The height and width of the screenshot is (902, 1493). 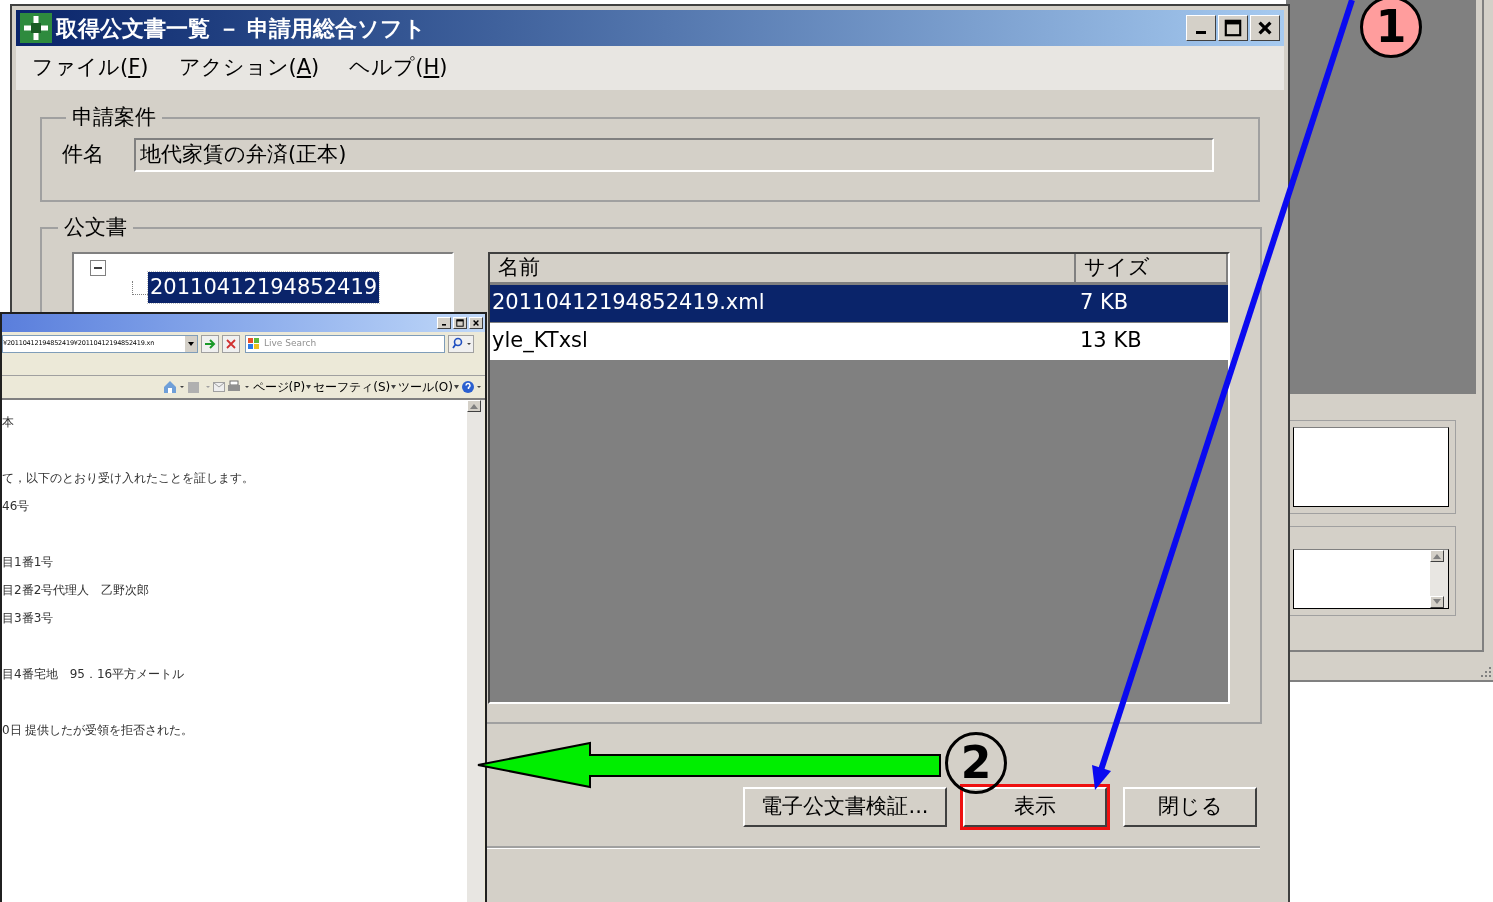 What do you see at coordinates (282, 387) in the screenshot?
I see `command-menu: ページ(P)` at bounding box center [282, 387].